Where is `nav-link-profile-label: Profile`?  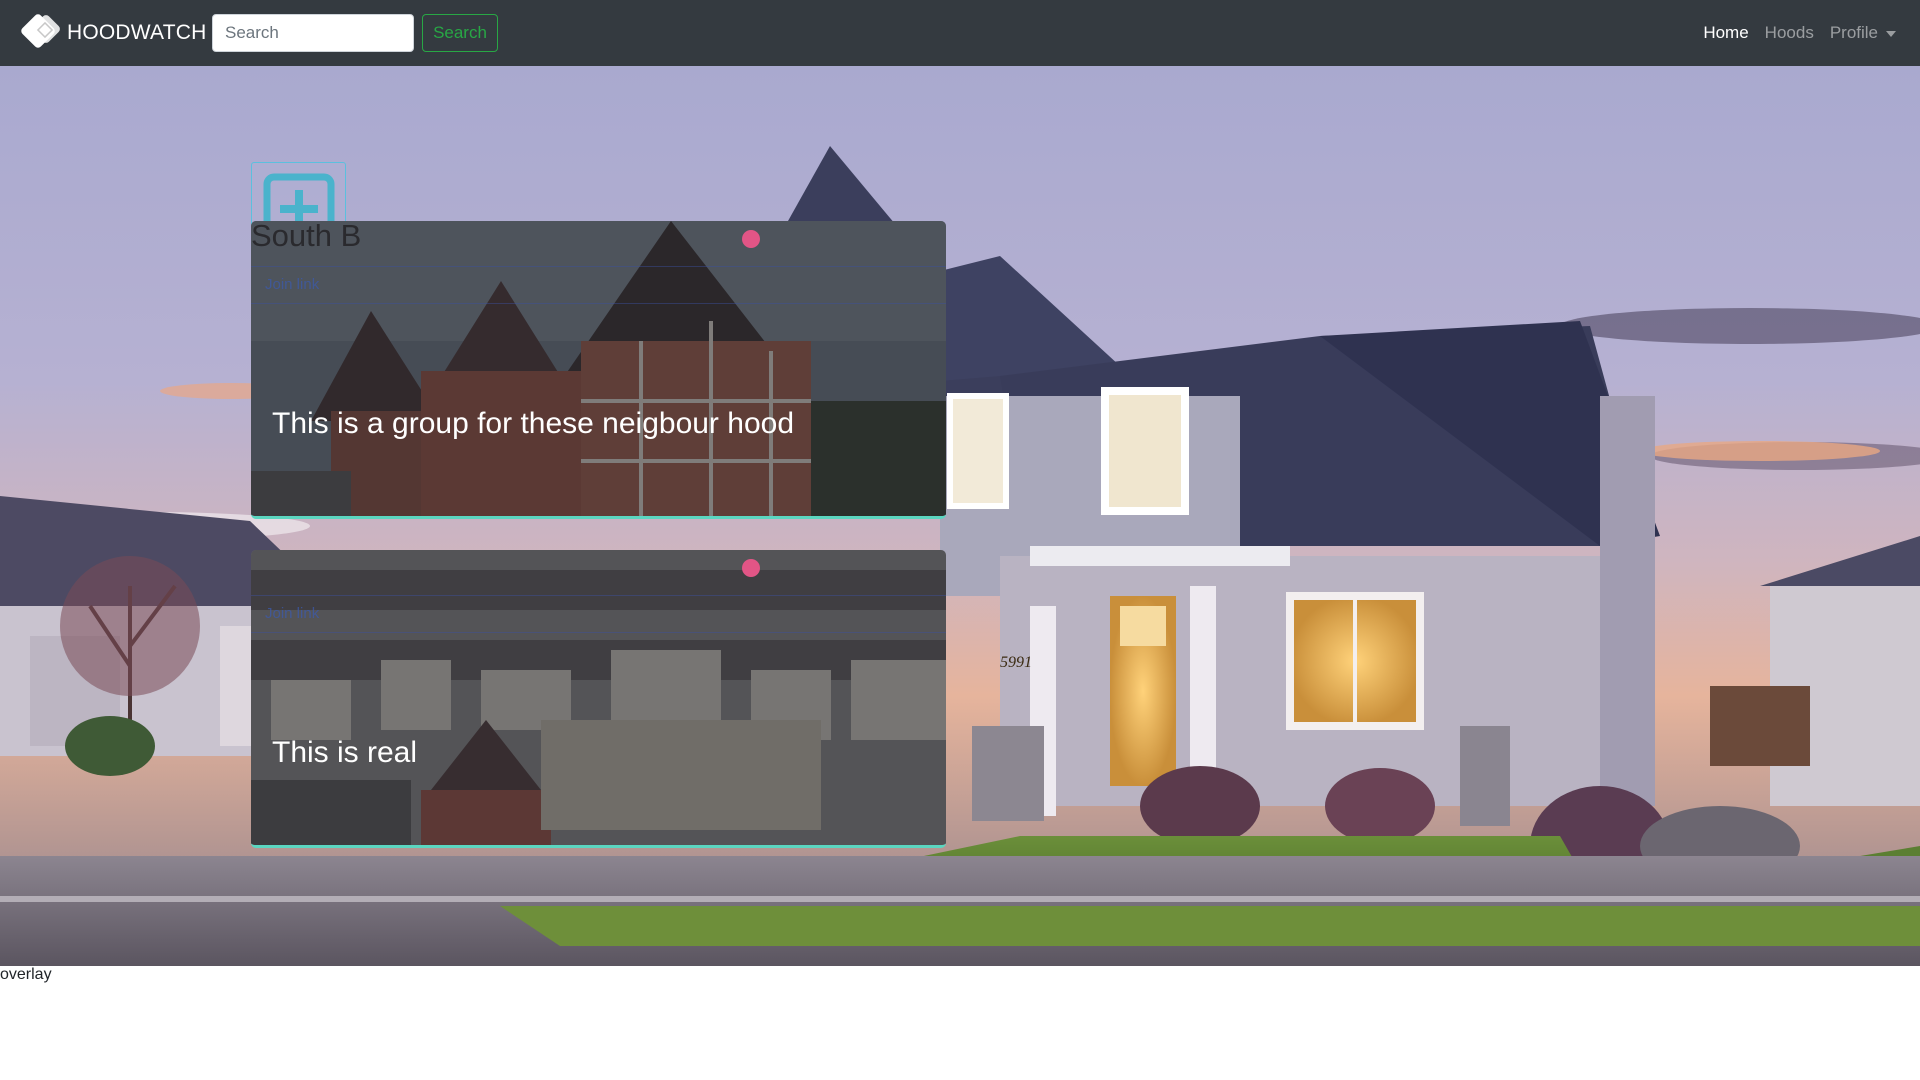
nav-link-profile-label: Profile is located at coordinates (1853, 32).